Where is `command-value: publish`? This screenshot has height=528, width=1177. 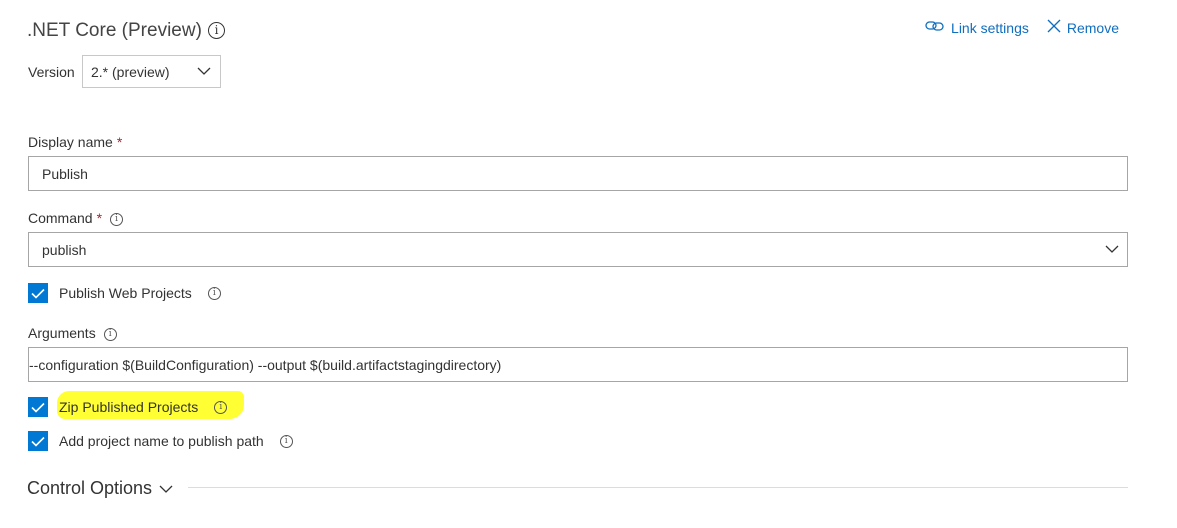
command-value: publish is located at coordinates (64, 249).